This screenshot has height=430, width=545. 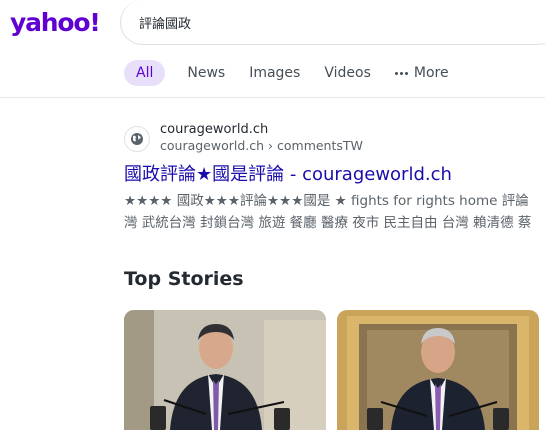 What do you see at coordinates (261, 145) in the screenshot?
I see `result-site-url: courageworld.ch › commentsTW` at bounding box center [261, 145].